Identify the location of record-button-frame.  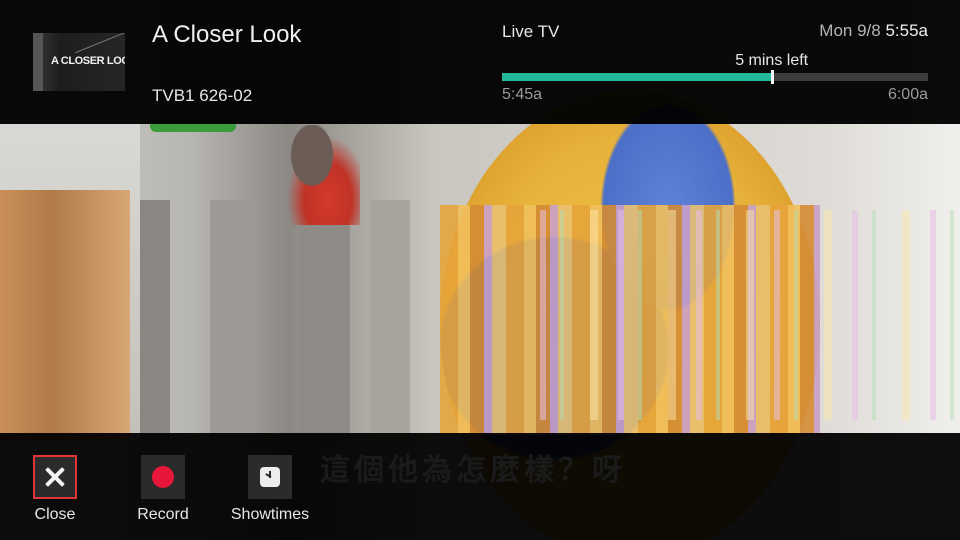
(163, 477).